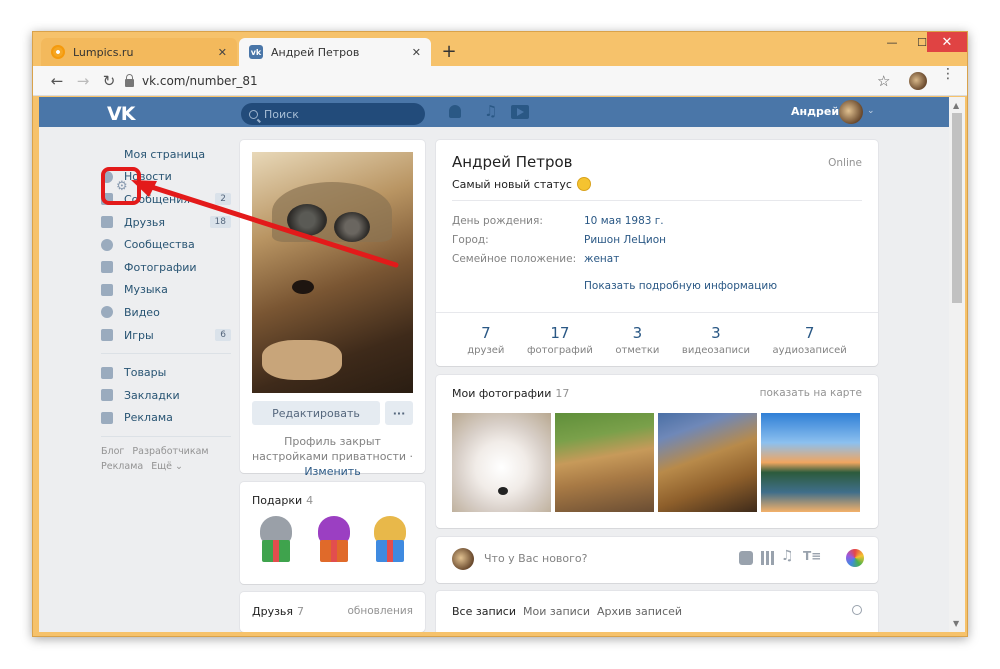 This screenshot has width=1000, height=669. I want to click on new-post-input, so click(604, 558).